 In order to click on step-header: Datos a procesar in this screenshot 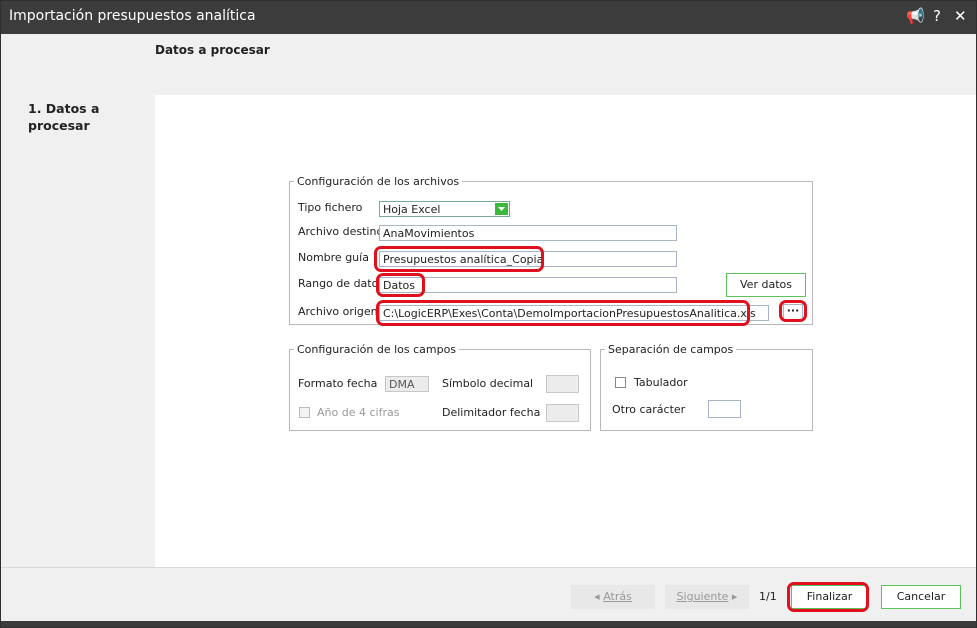, I will do `click(488, 64)`.